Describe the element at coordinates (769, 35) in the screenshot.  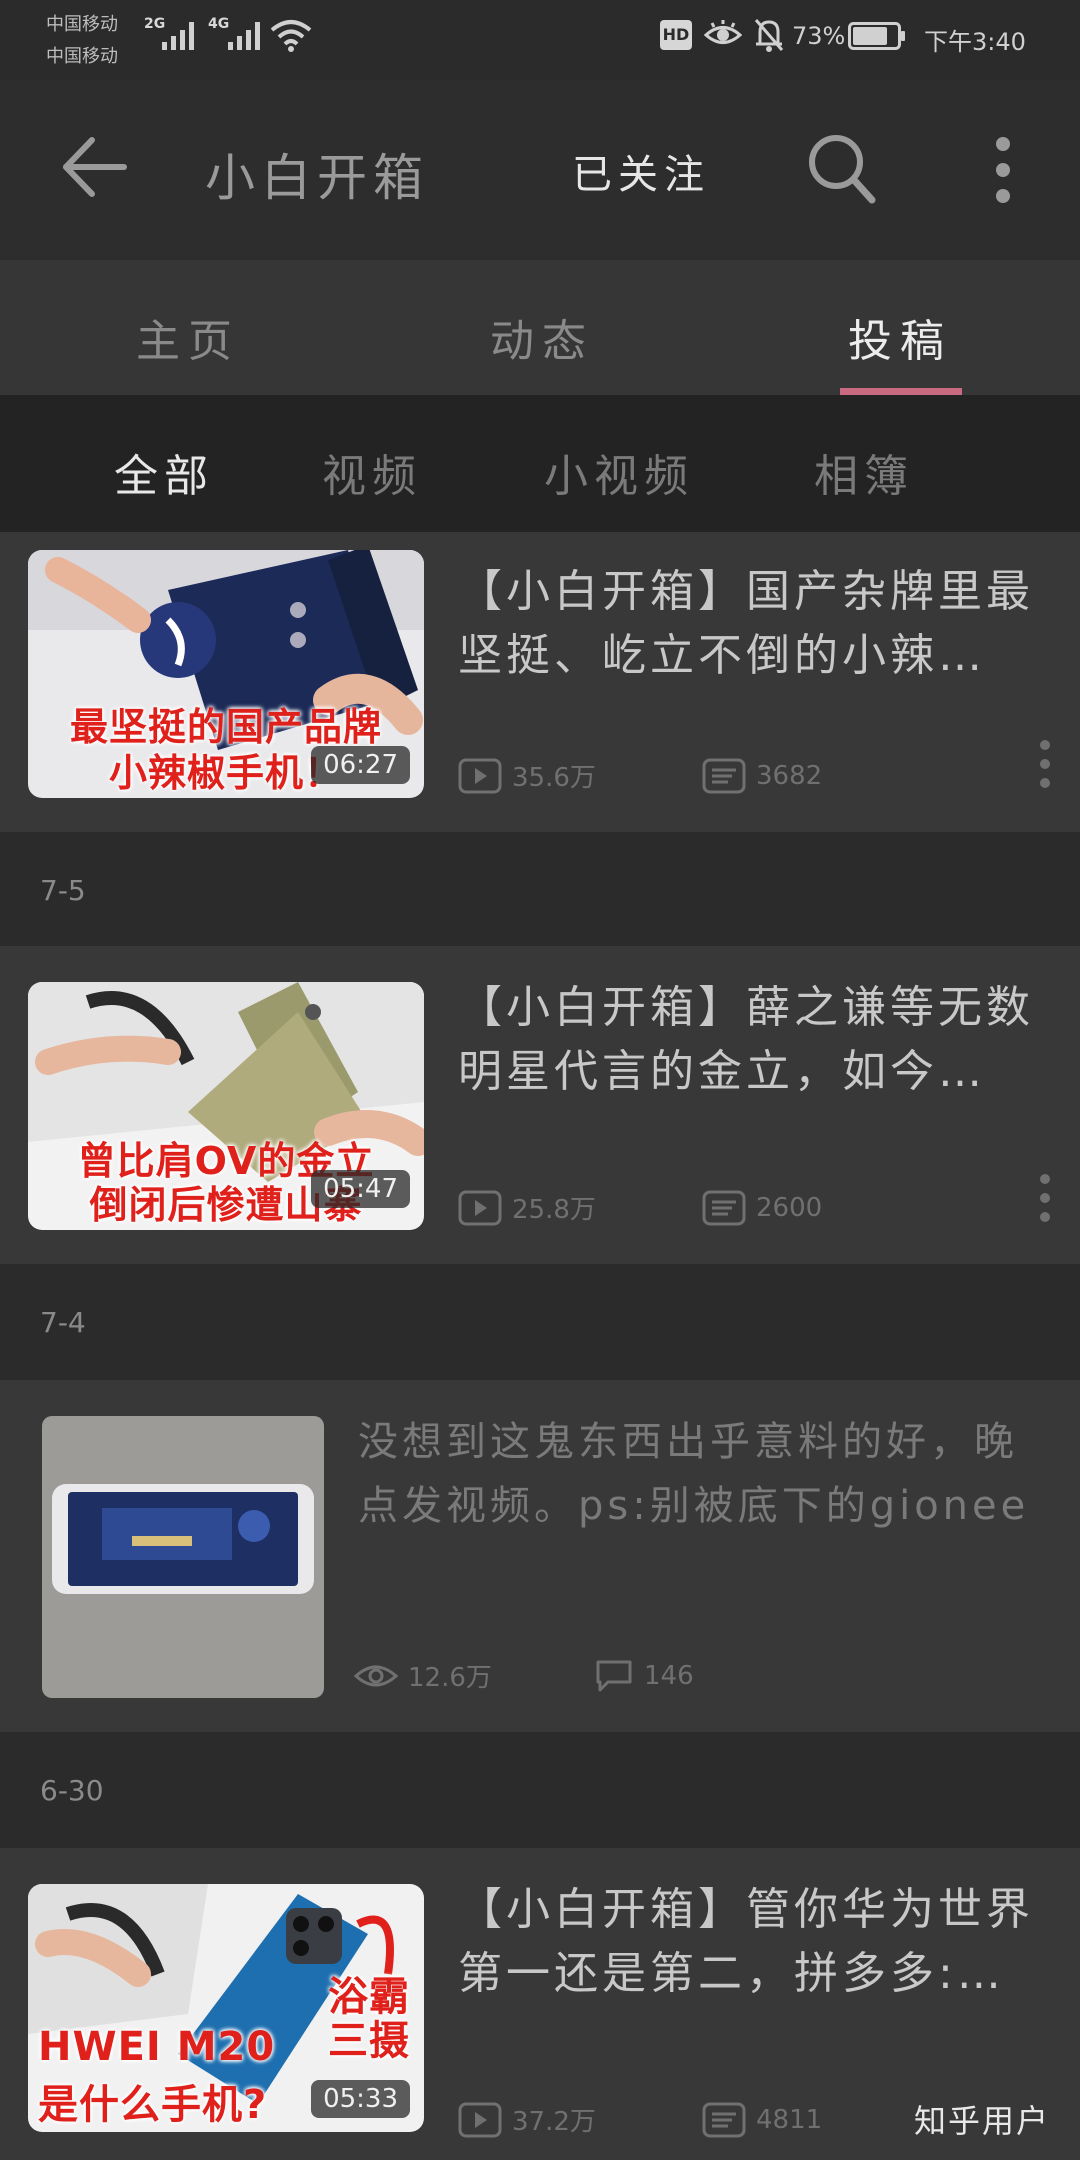
I see `mute-bell-icon` at that location.